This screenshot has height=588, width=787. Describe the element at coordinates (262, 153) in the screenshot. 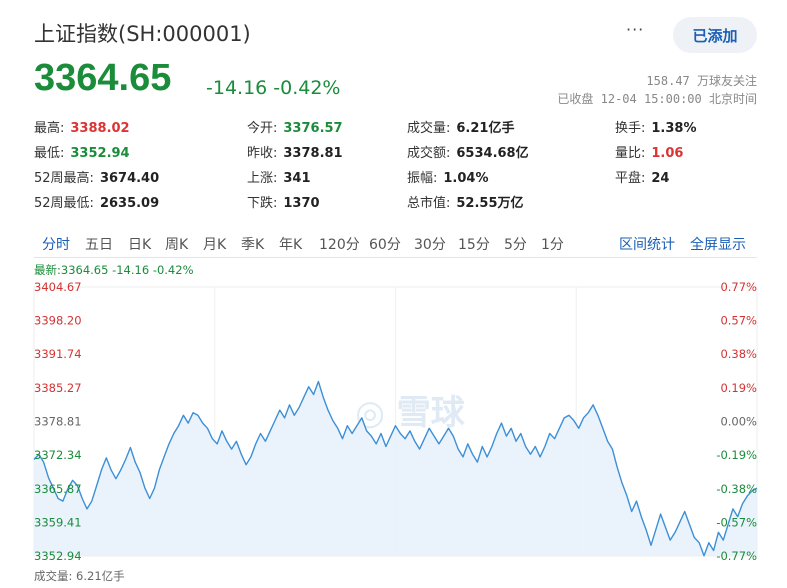

I see `stat-label: 昨收:` at that location.